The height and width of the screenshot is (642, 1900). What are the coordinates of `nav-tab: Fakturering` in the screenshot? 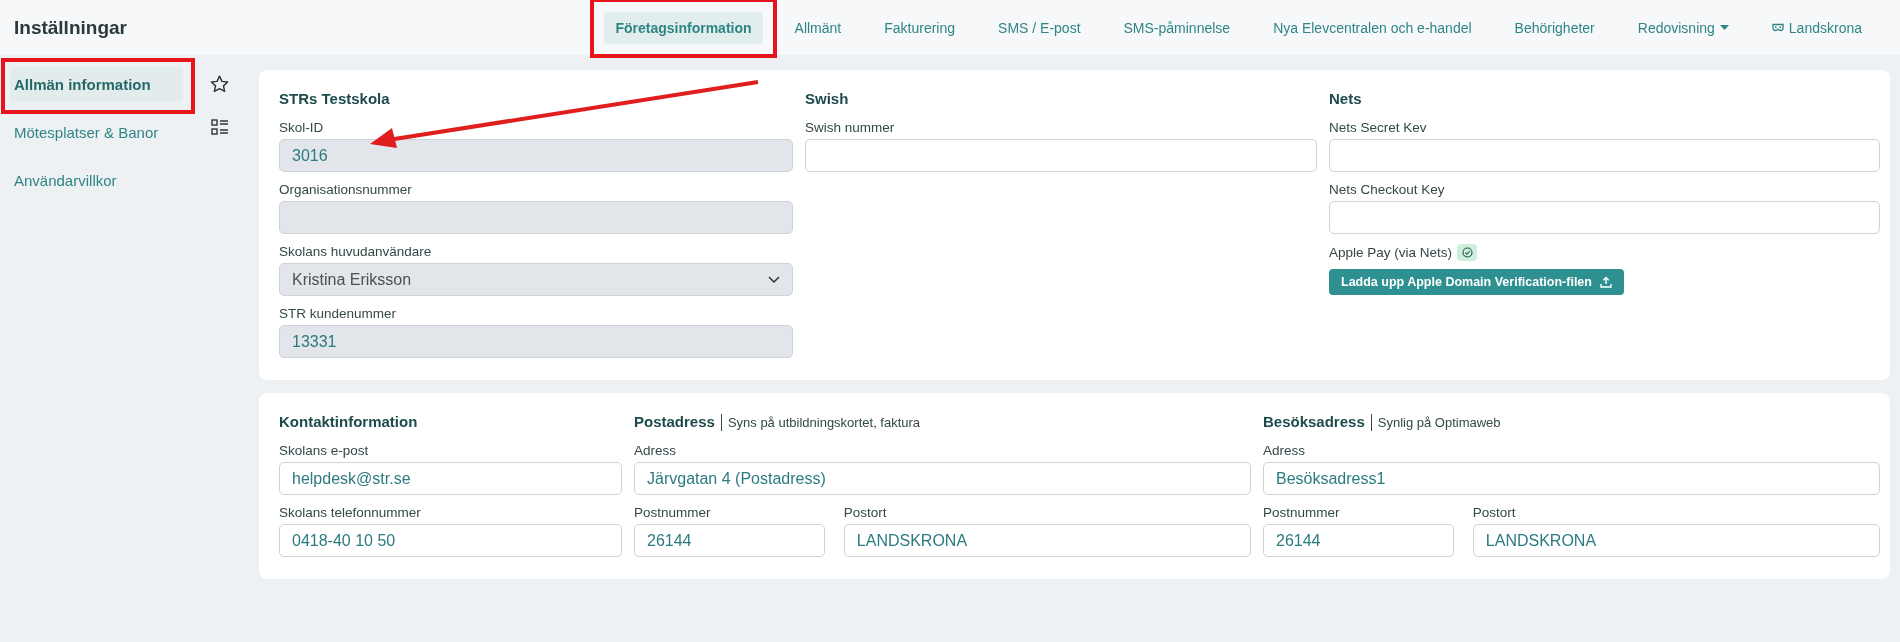 It's located at (920, 27).